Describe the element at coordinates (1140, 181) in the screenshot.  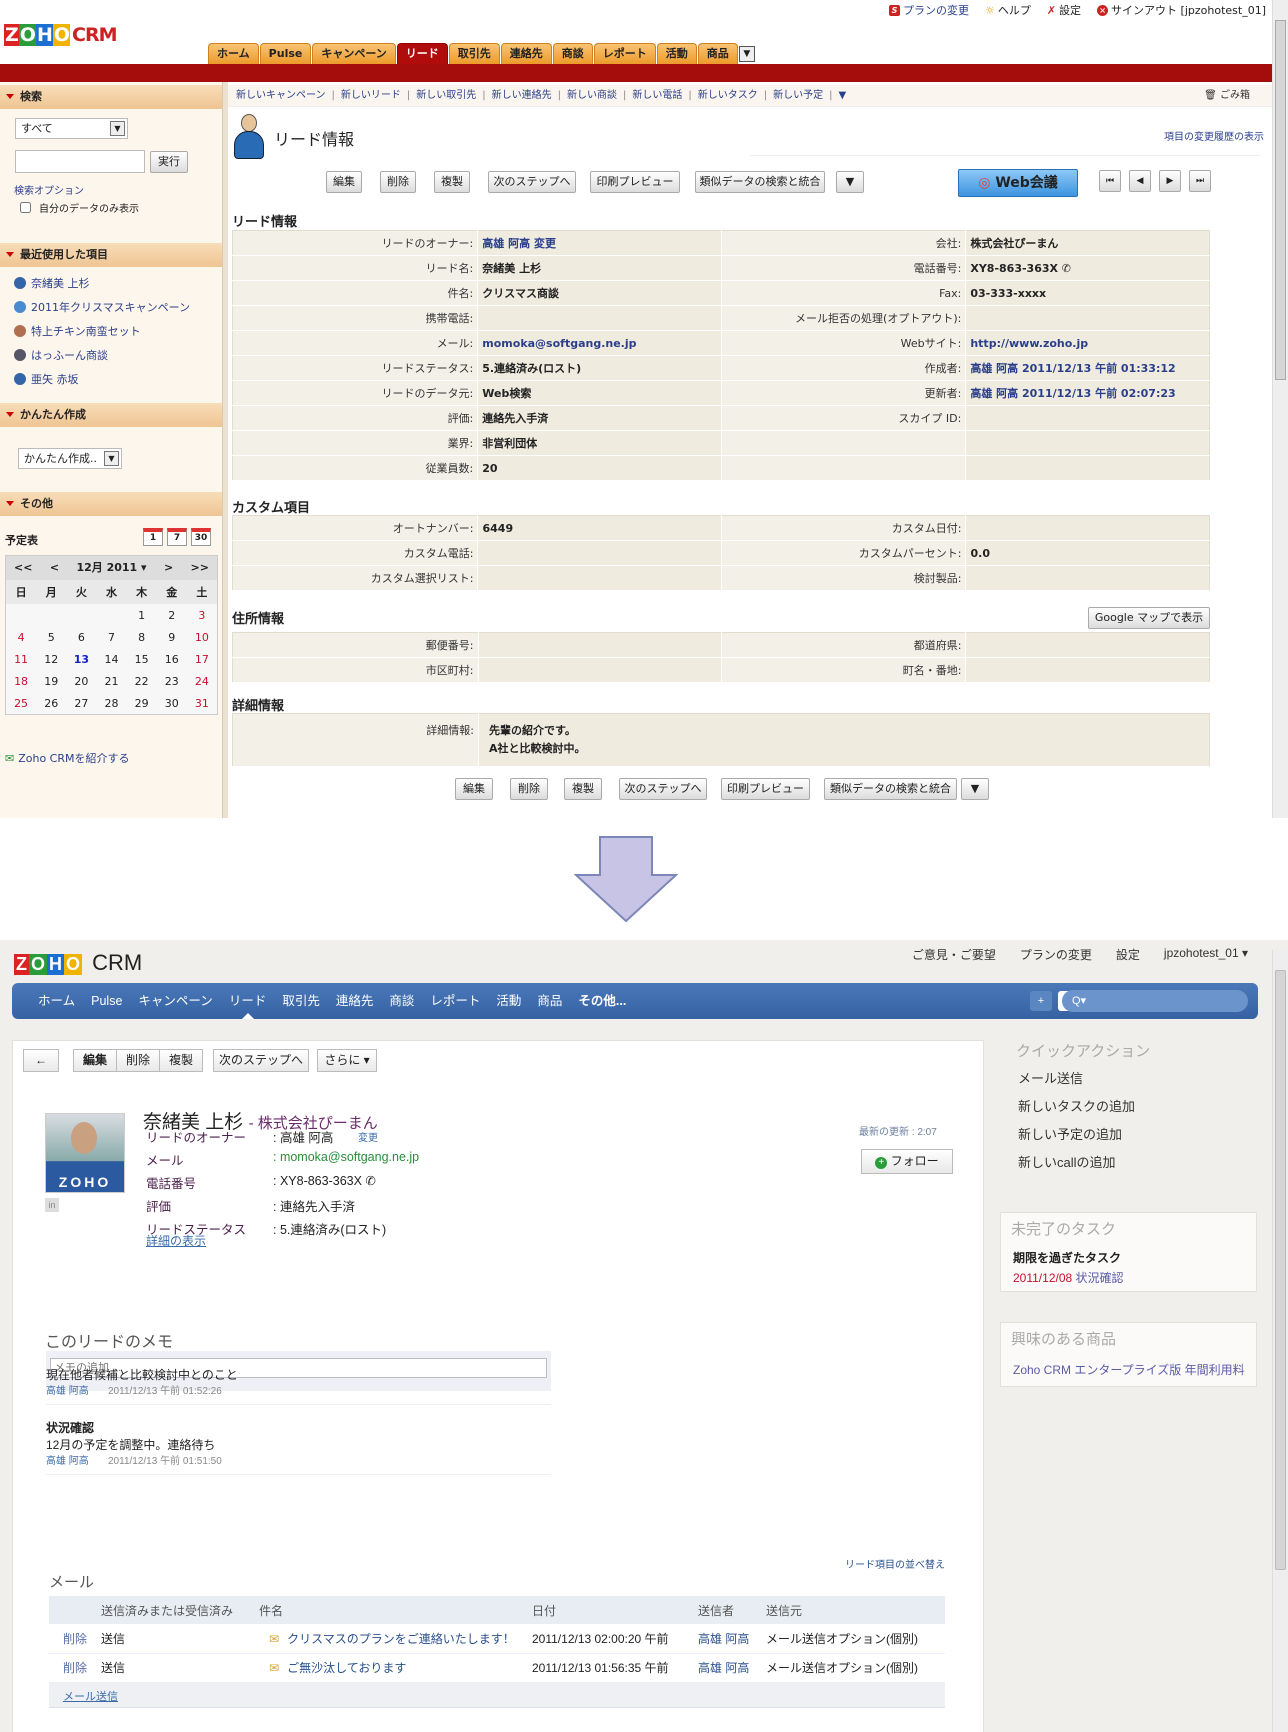
I see `previous-record-button: ◀` at that location.